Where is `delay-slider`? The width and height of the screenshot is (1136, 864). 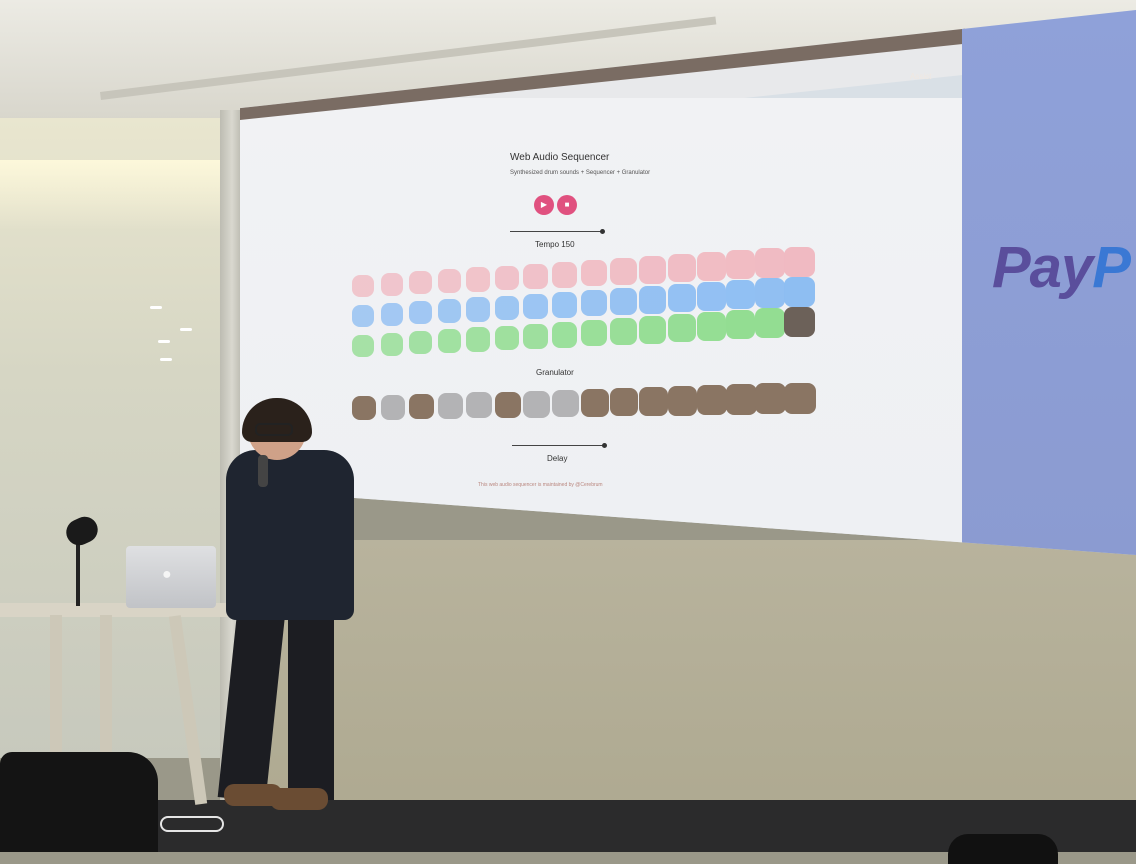 delay-slider is located at coordinates (558, 445).